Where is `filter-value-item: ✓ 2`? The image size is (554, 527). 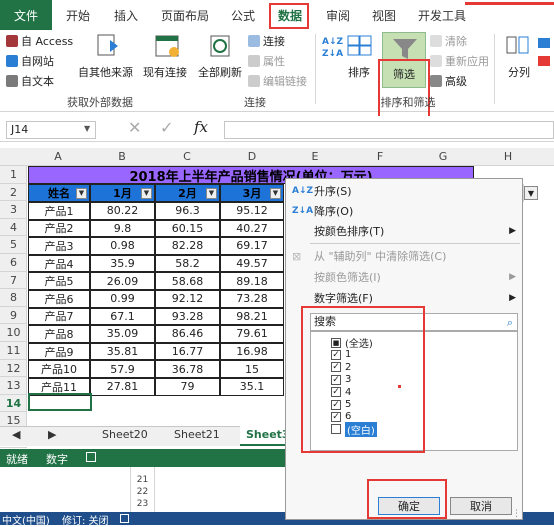 filter-value-item: ✓ 2 is located at coordinates (341, 367).